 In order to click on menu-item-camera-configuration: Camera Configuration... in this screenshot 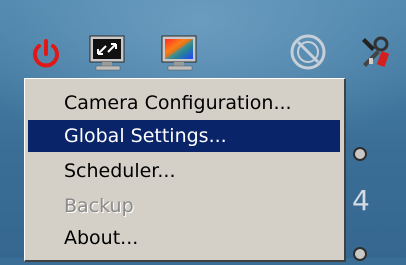, I will do `click(184, 103)`.